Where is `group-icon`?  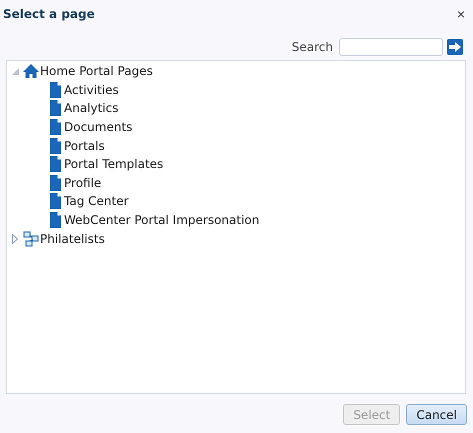
group-icon is located at coordinates (31, 238).